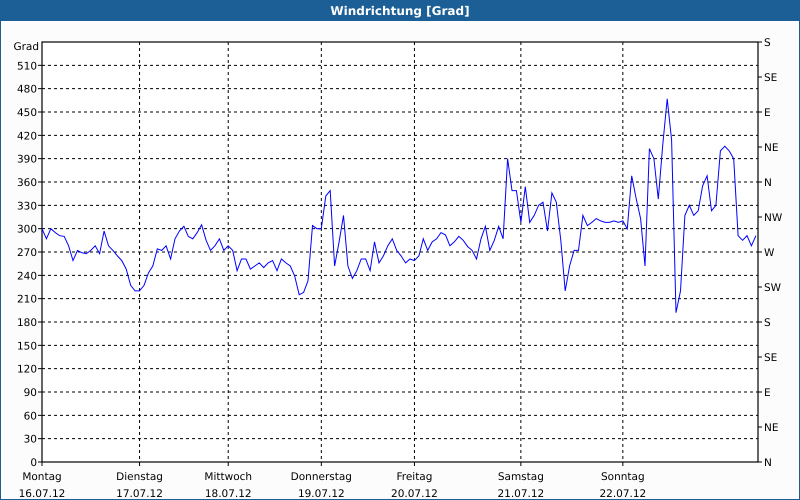  I want to click on y-tick-label: 480, so click(26, 90).